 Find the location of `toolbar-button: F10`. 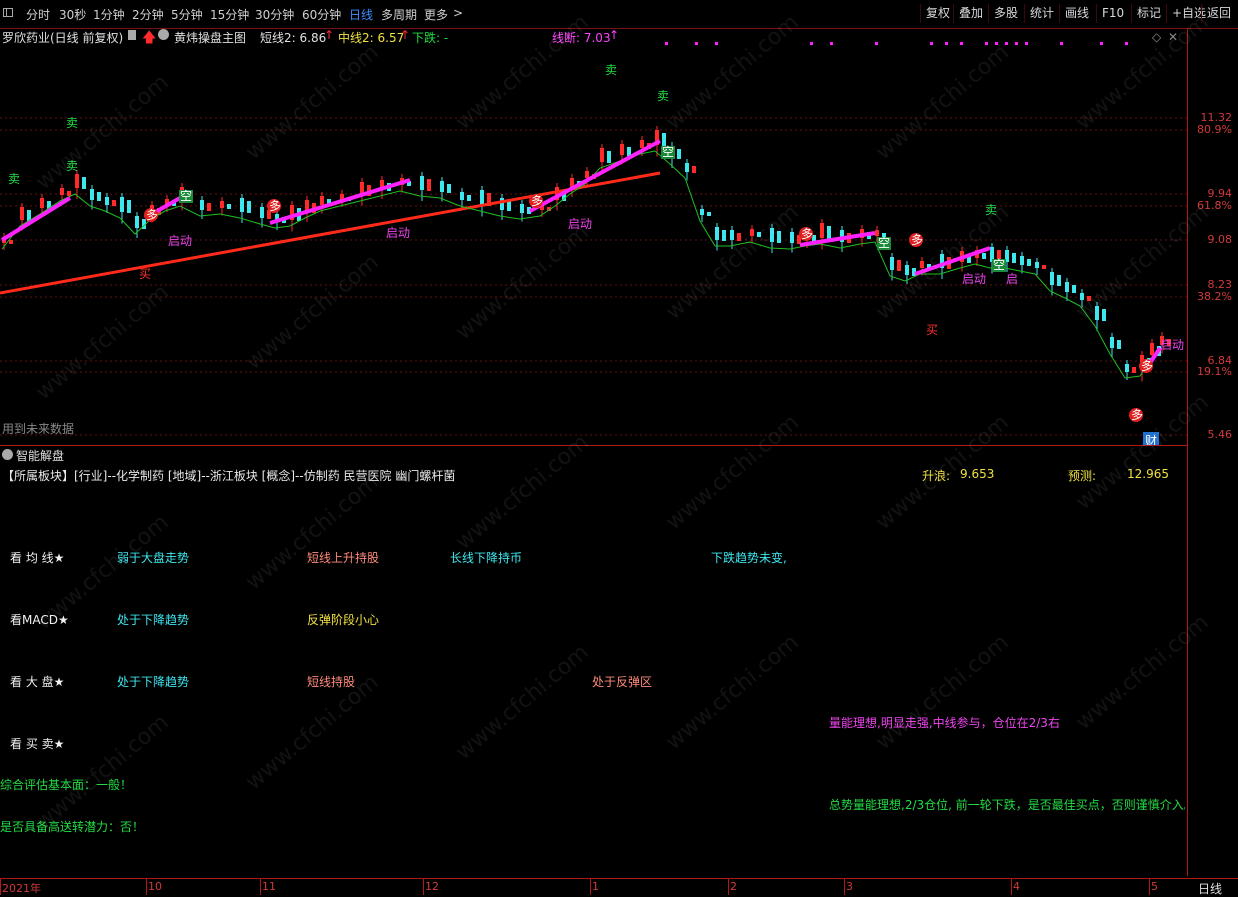

toolbar-button: F10 is located at coordinates (1112, 13).